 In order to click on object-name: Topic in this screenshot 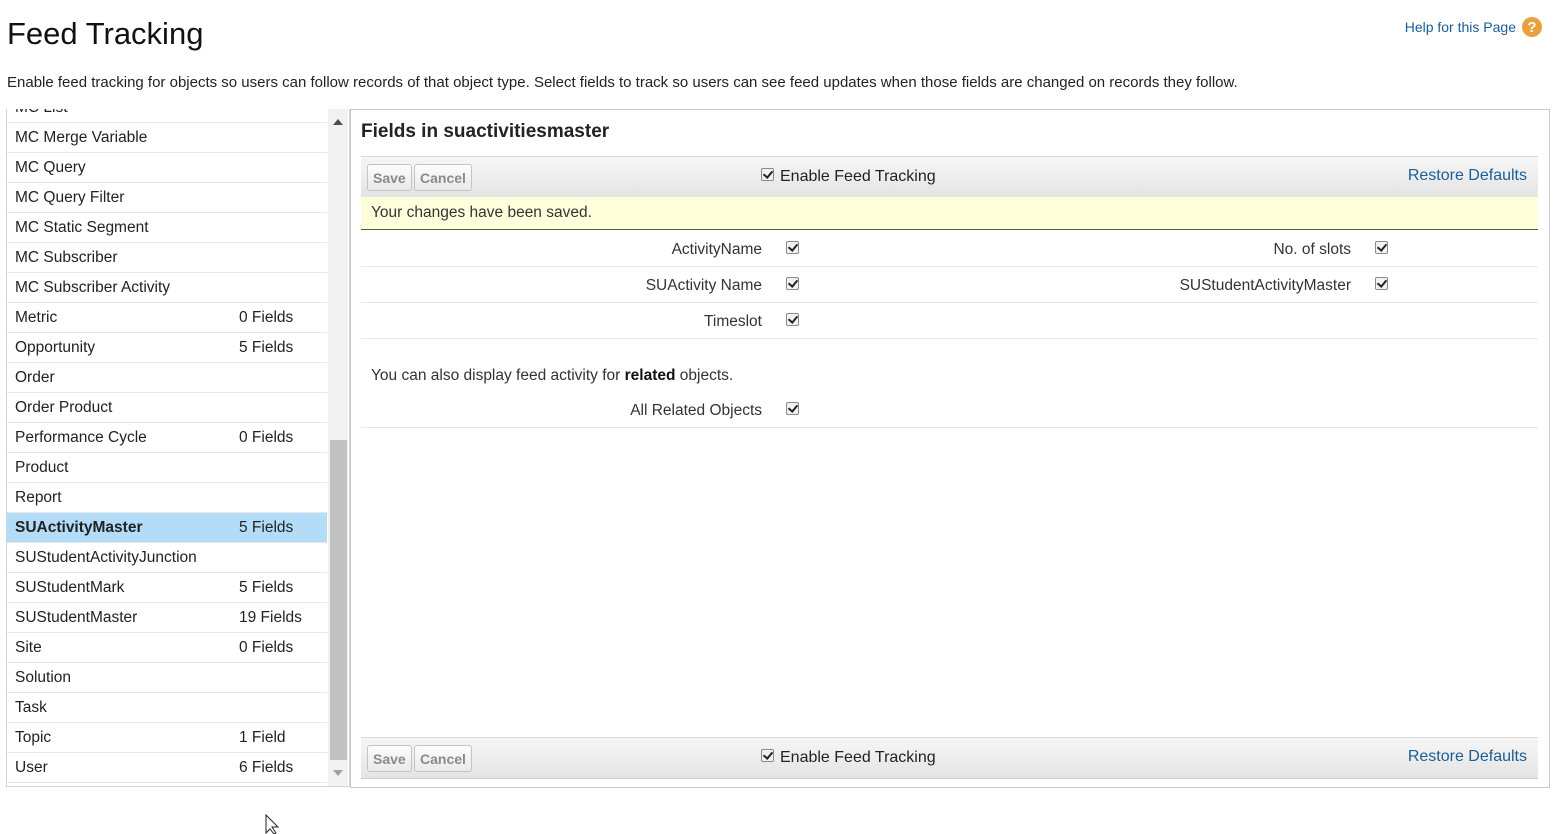, I will do `click(33, 737)`.